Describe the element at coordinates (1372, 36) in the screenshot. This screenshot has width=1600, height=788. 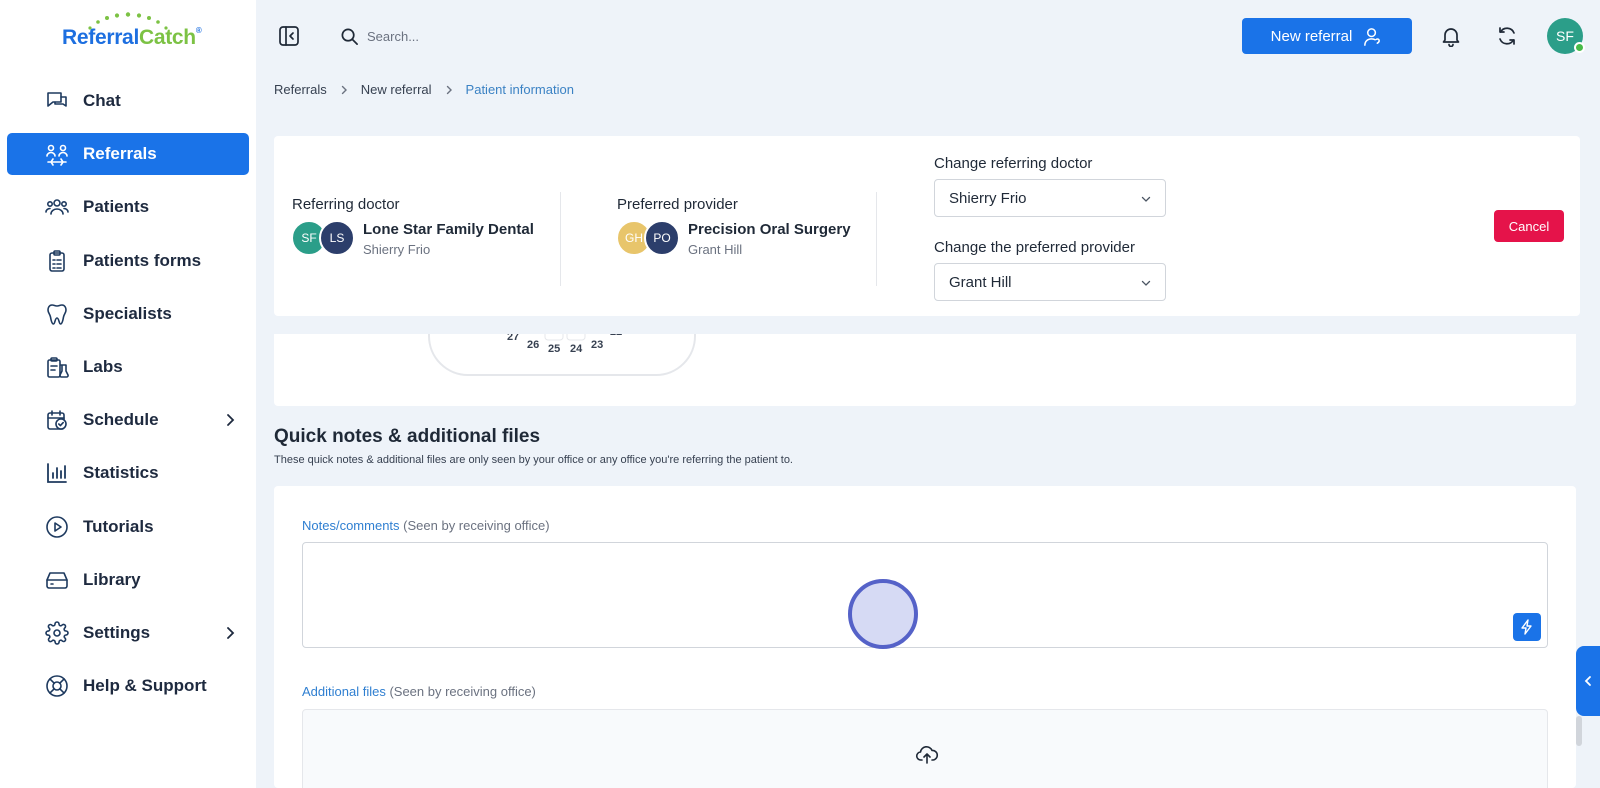
I see `user-icon` at that location.